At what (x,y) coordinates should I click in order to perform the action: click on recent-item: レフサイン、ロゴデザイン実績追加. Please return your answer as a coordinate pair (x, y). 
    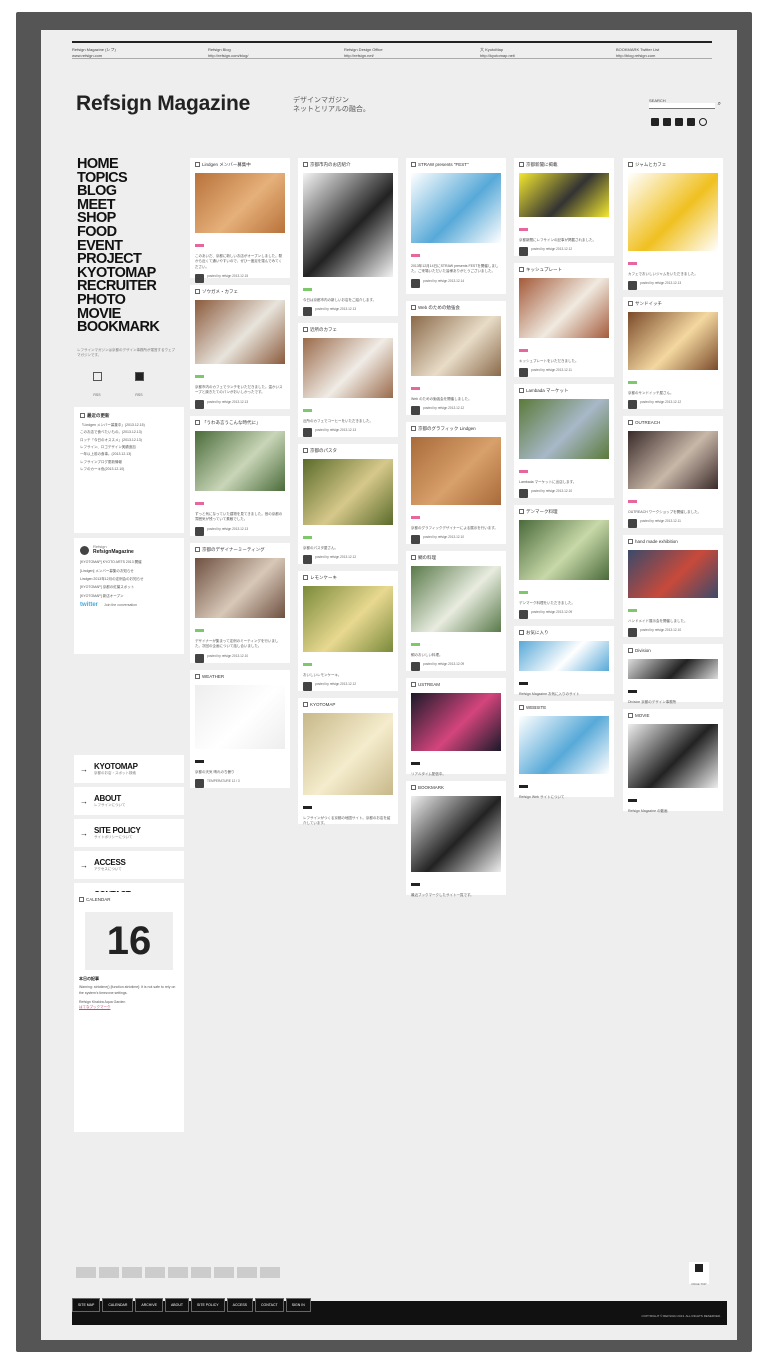
    Looking at the image, I should click on (129, 447).